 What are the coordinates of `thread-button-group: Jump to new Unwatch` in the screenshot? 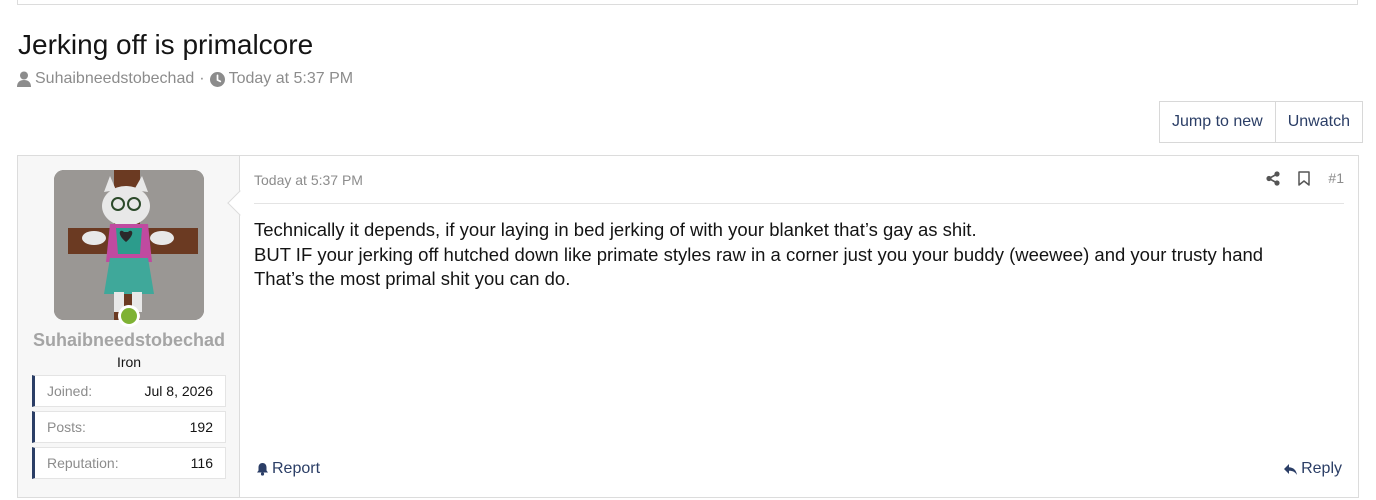 It's located at (1261, 122).